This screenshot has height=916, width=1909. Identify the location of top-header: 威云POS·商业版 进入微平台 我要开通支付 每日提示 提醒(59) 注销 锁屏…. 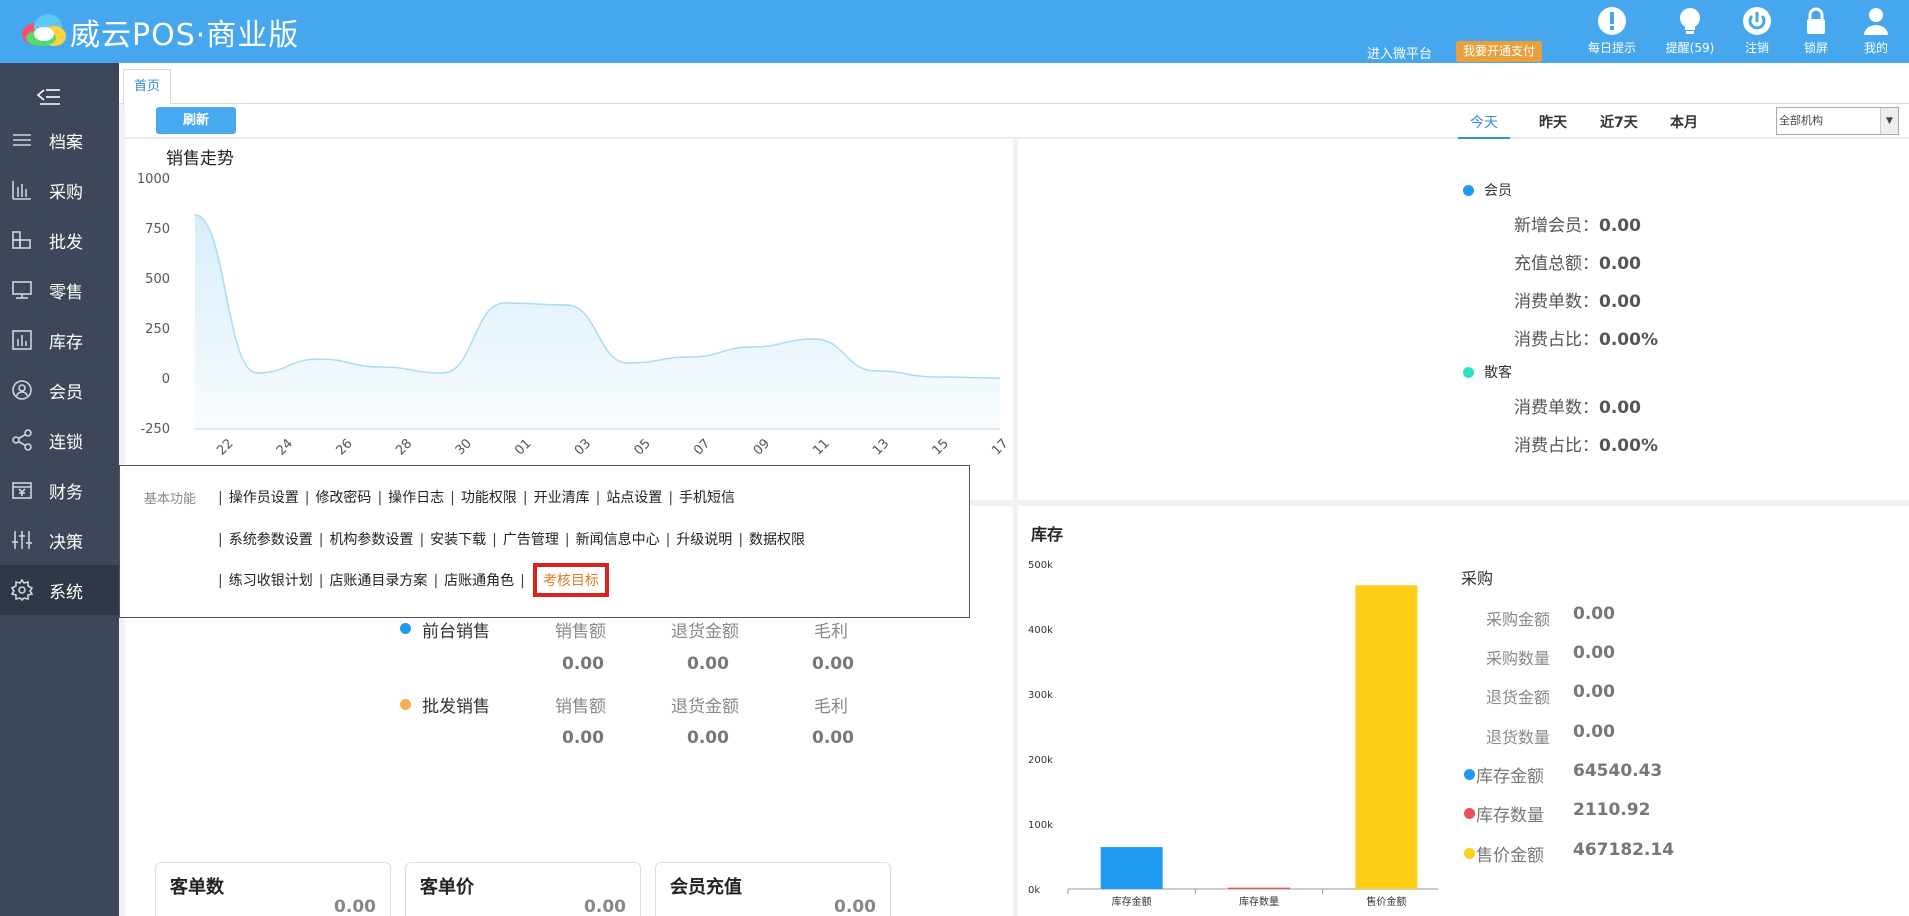
(954, 31).